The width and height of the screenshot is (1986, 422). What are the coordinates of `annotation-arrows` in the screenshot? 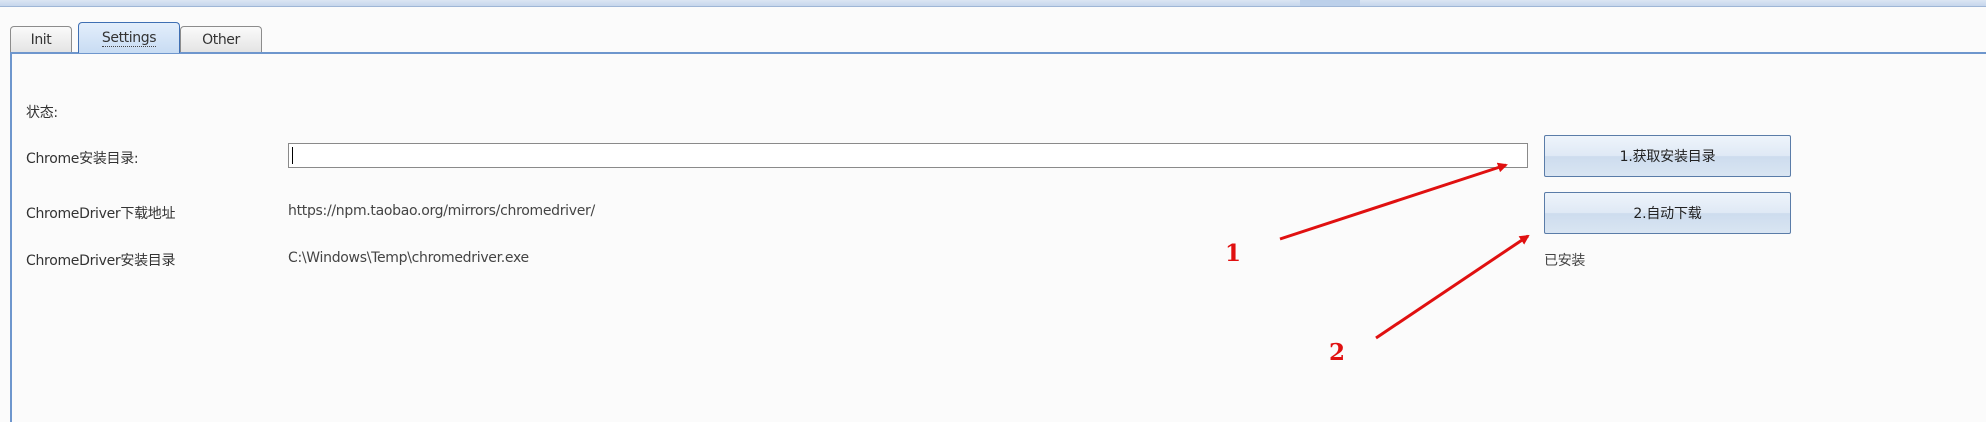 It's located at (1404, 251).